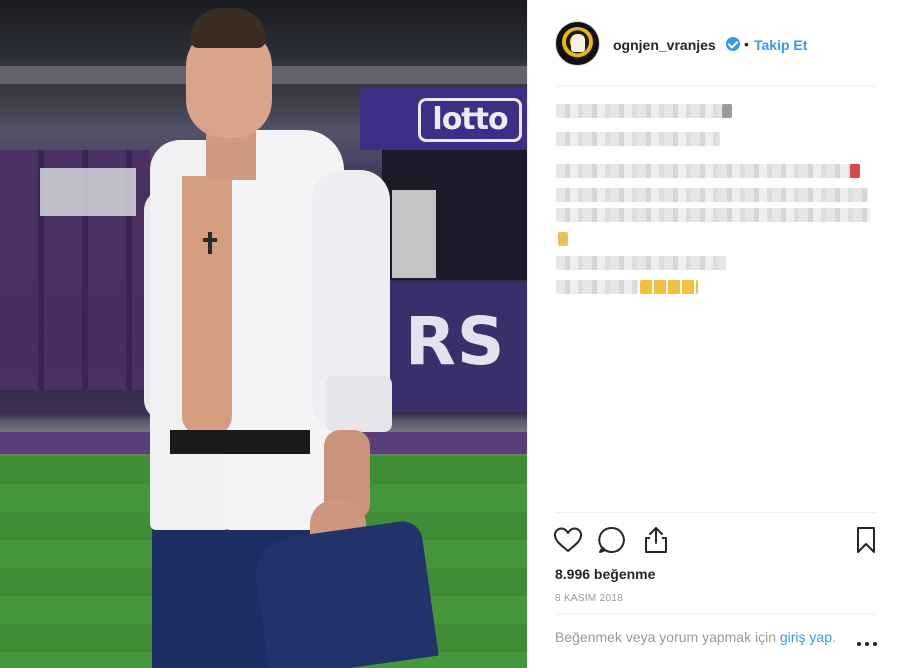 The image size is (900, 668). I want to click on comment-divider, so click(716, 614).